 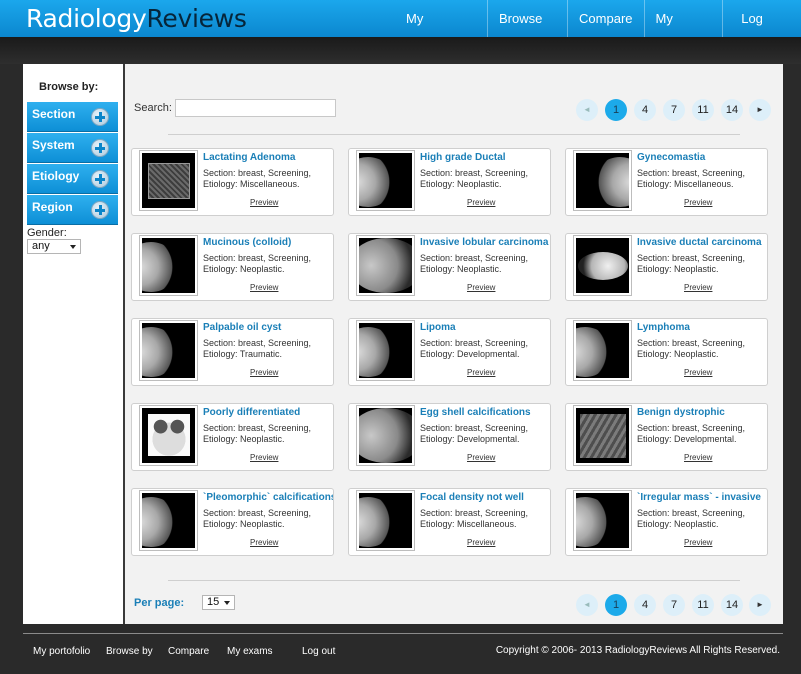 I want to click on case-title: Poorly differentiated, so click(x=268, y=412).